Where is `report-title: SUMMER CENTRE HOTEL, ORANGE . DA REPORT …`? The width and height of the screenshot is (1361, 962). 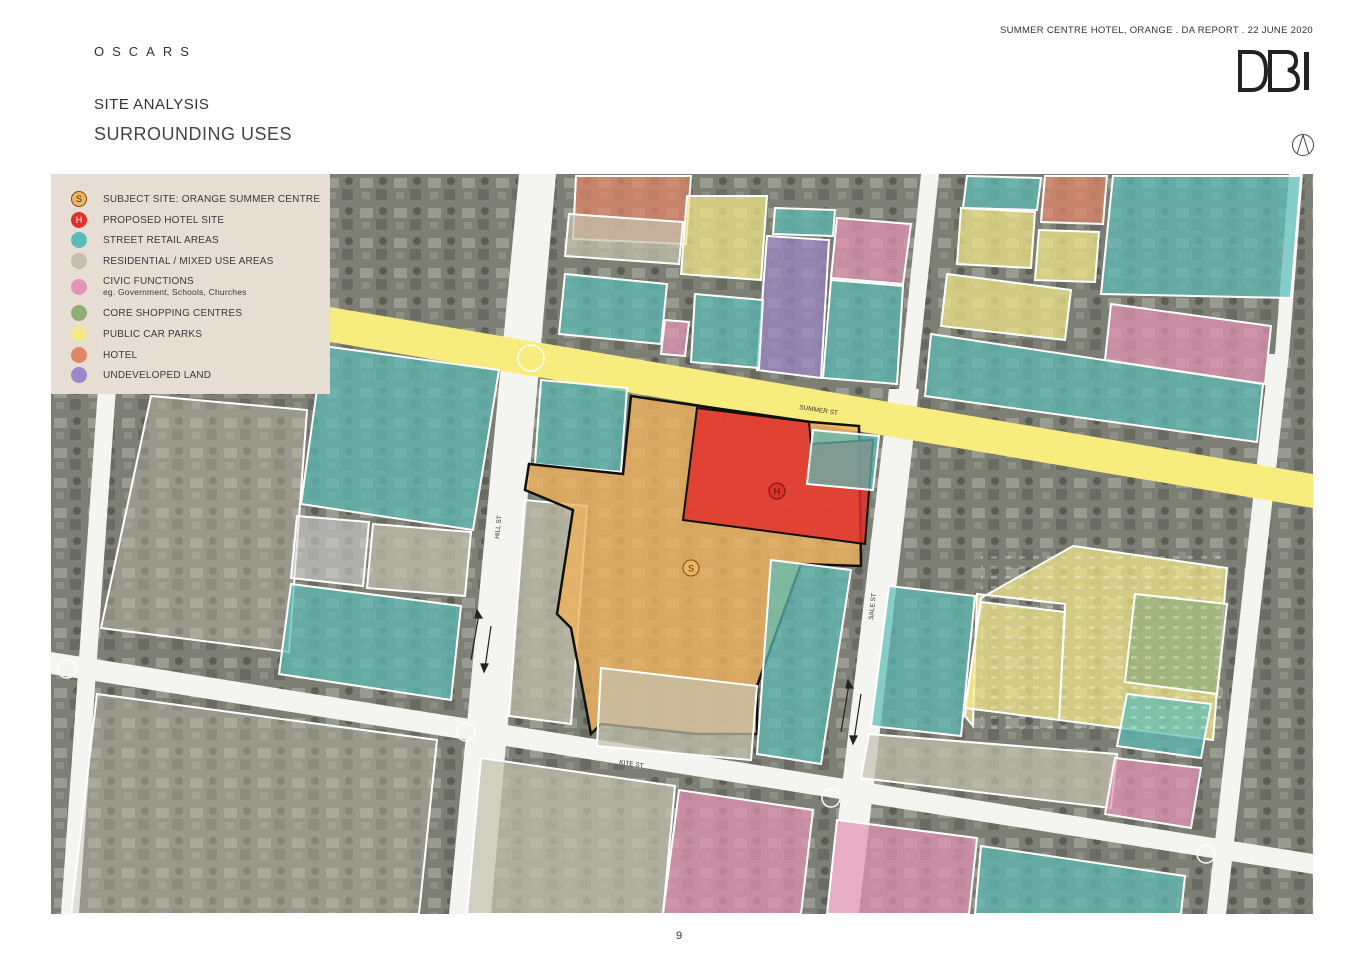 report-title: SUMMER CENTRE HOTEL, ORANGE . DA REPORT … is located at coordinates (1156, 30).